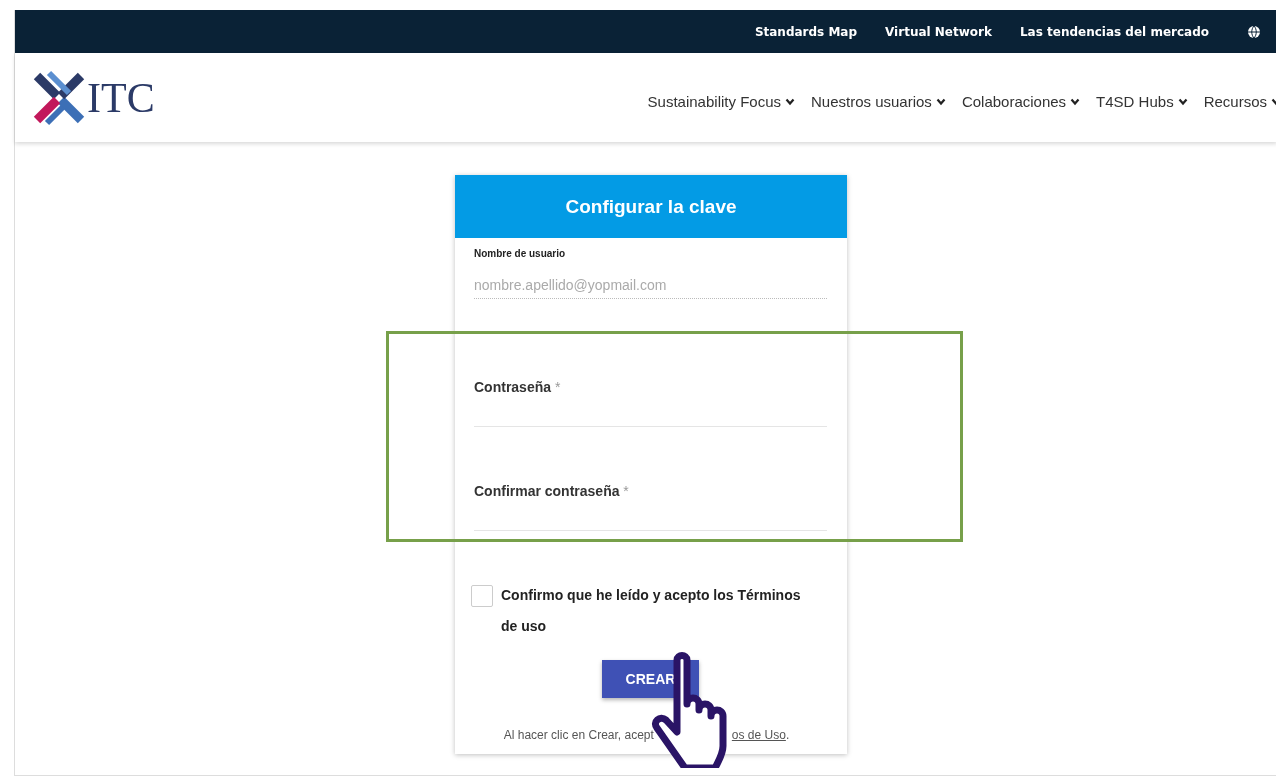 This screenshot has height=781, width=1276. What do you see at coordinates (878, 101) in the screenshot?
I see `nav-menu-item: Nuestros usuarios` at bounding box center [878, 101].